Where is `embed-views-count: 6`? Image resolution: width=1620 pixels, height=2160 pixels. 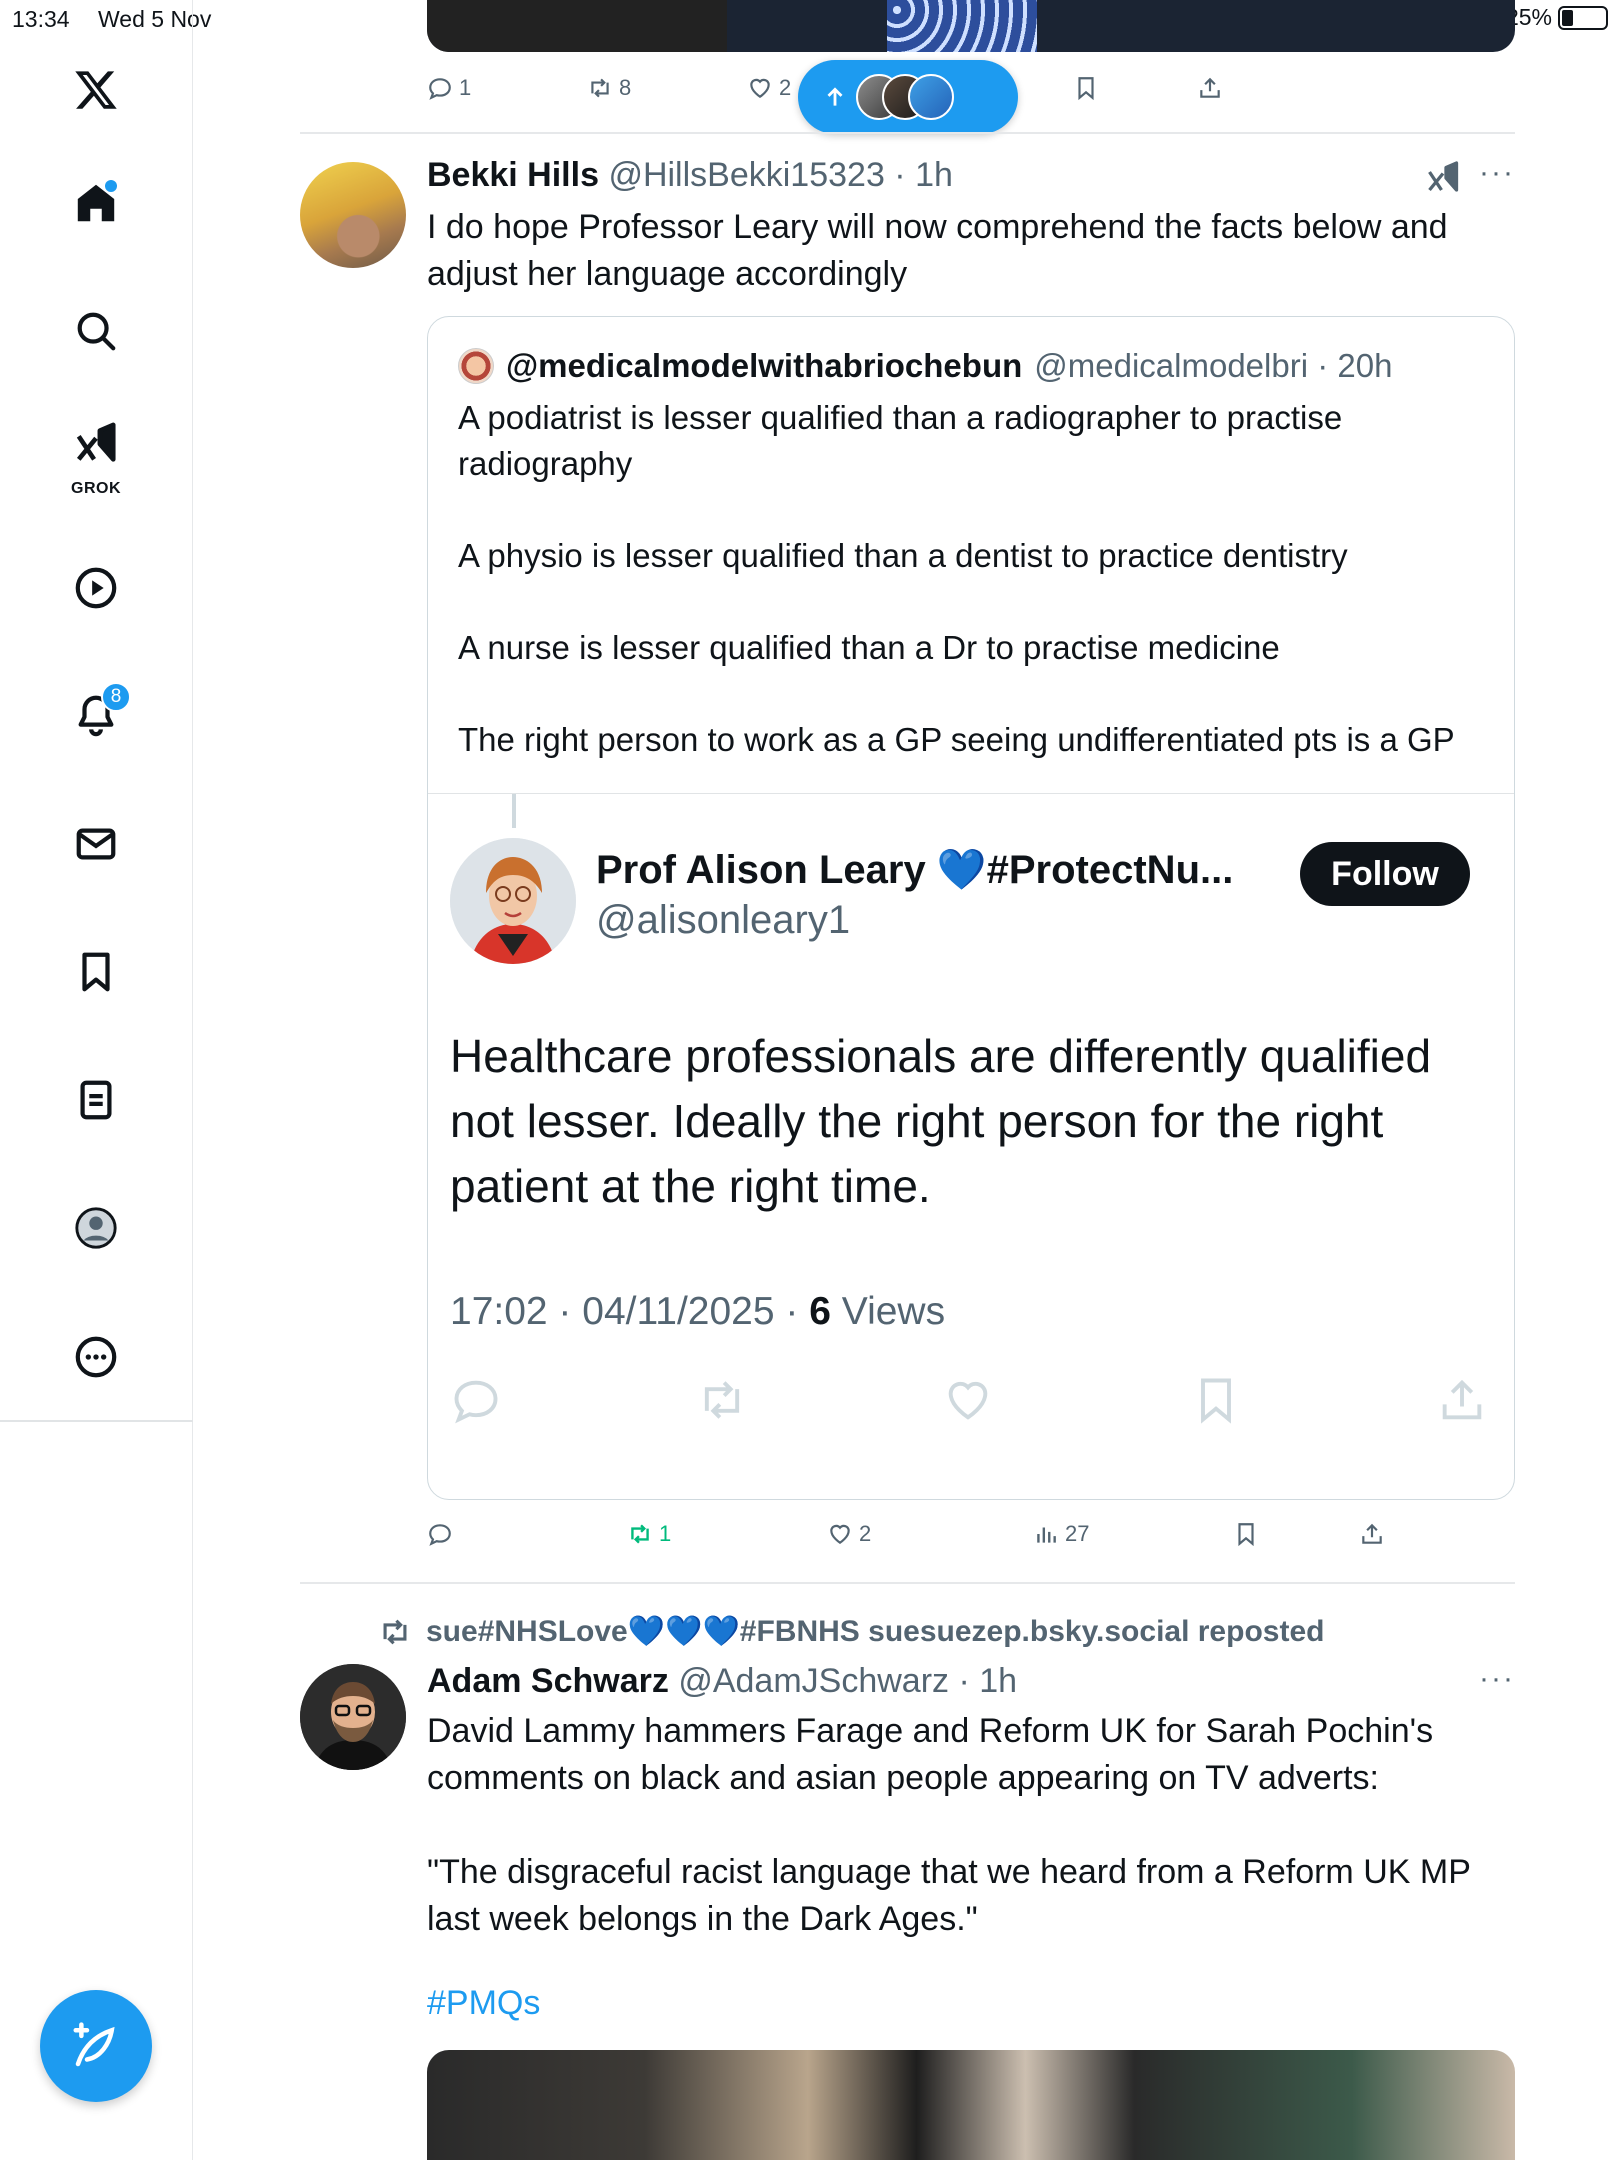 embed-views-count: 6 is located at coordinates (820, 1311).